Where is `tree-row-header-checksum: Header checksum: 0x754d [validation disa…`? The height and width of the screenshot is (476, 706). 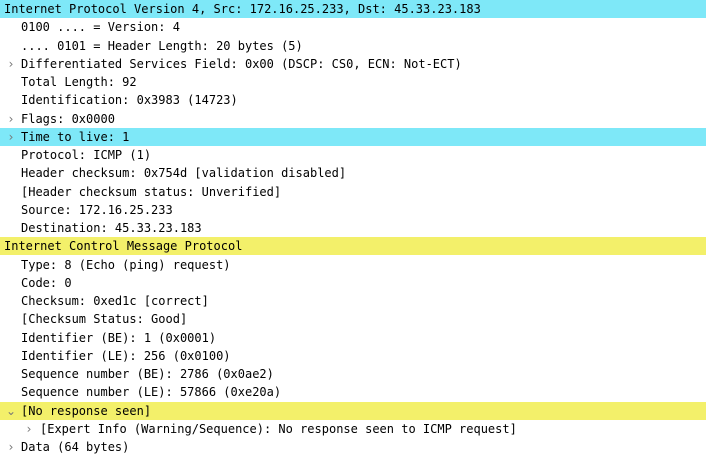 tree-row-header-checksum: Header checksum: 0x754d [validation disa… is located at coordinates (353, 173).